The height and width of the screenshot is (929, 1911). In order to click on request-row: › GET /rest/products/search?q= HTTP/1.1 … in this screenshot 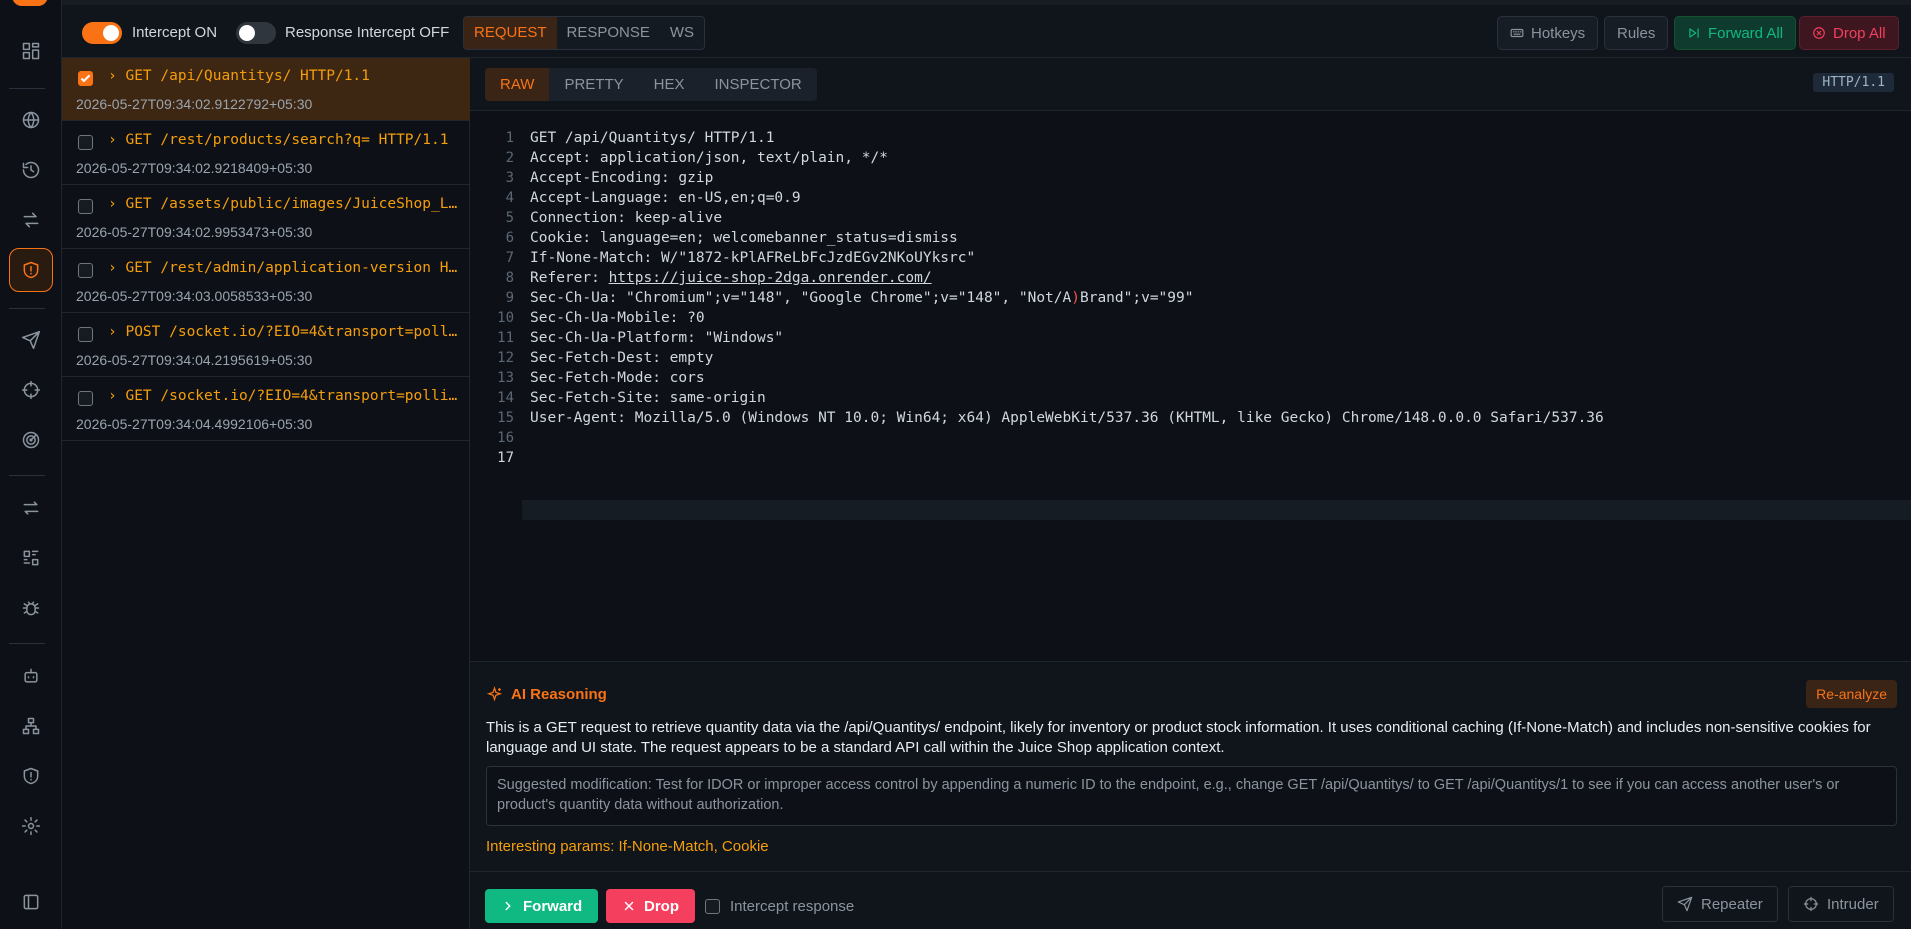, I will do `click(266, 153)`.